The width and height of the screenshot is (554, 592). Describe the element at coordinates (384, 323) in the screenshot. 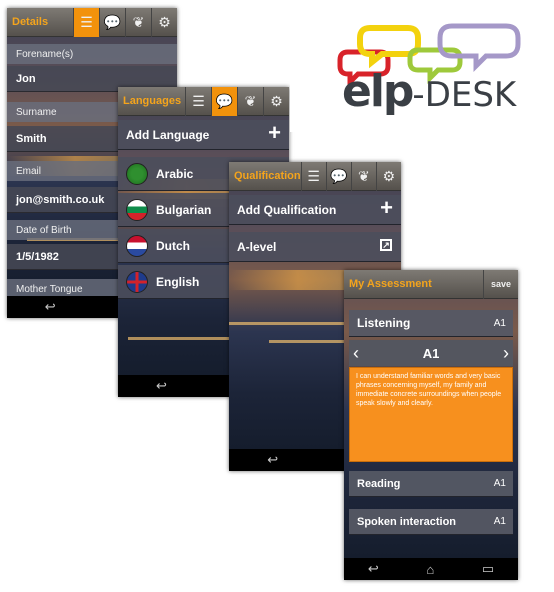

I see `skill-label: Listening` at that location.